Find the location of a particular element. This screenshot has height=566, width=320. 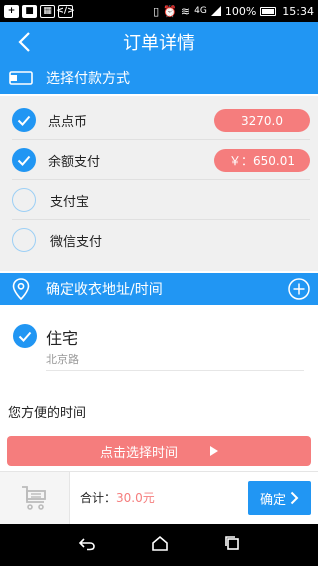

play-arrow-icon is located at coordinates (214, 451).